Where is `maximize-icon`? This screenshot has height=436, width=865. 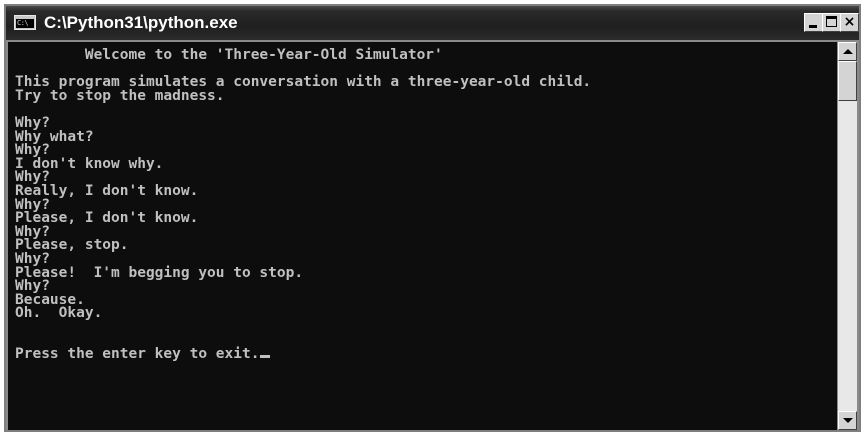 maximize-icon is located at coordinates (831, 21).